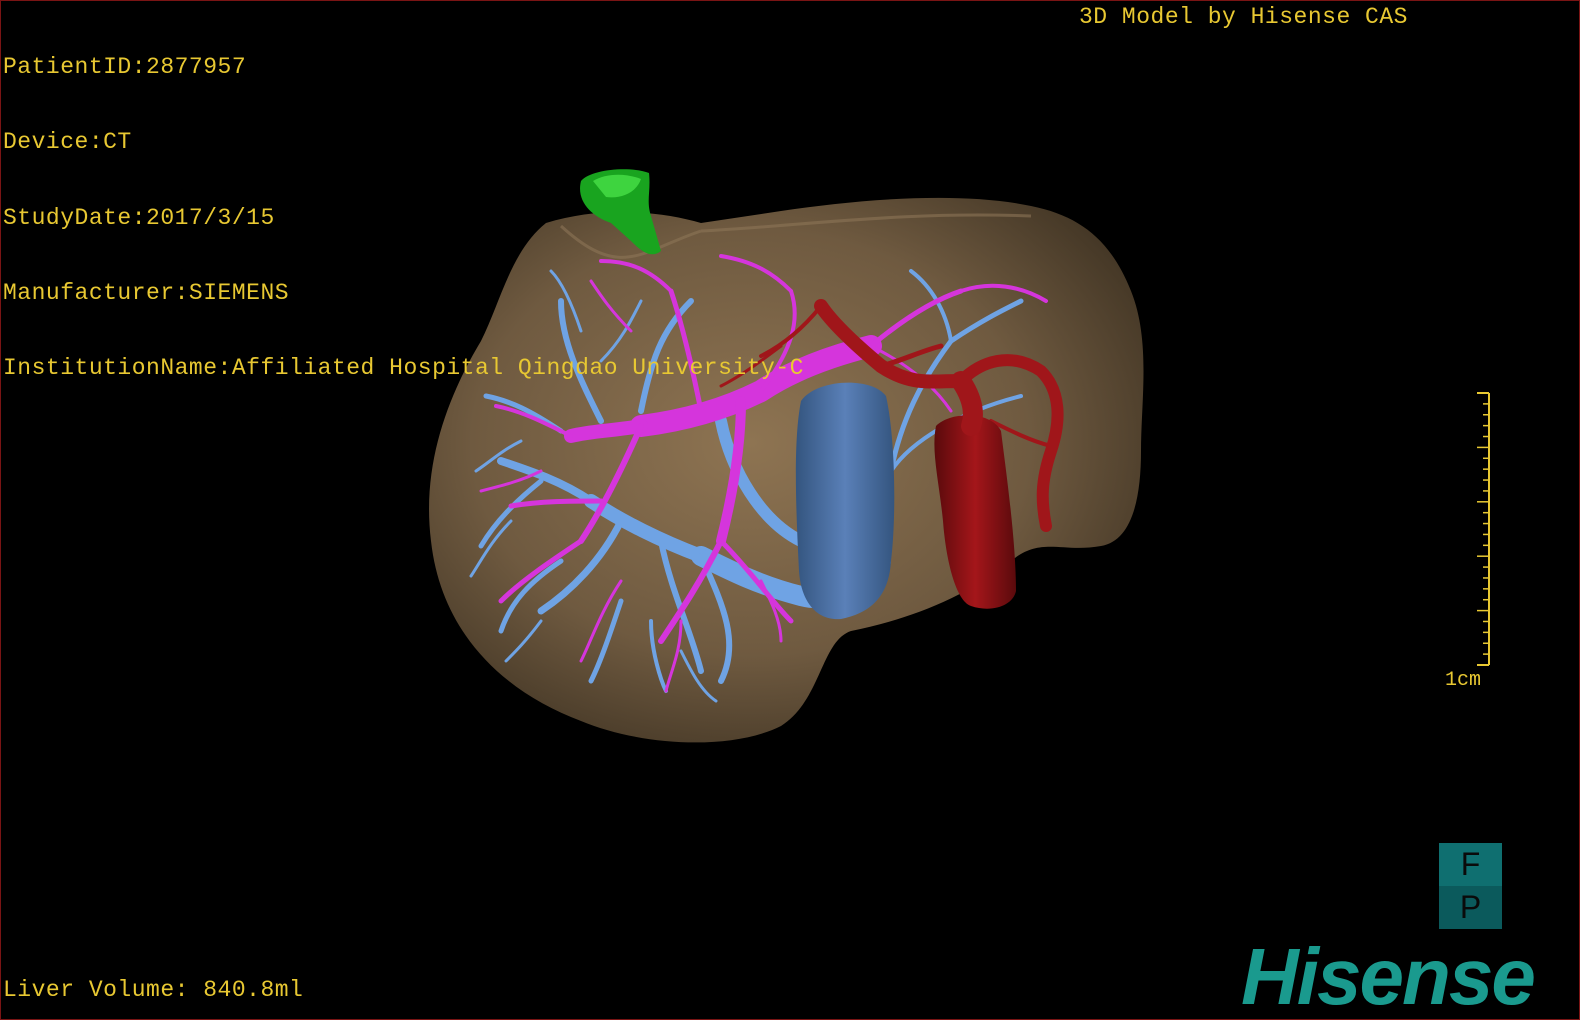 This screenshot has height=1020, width=1580. What do you see at coordinates (67, 142) in the screenshot?
I see `device: Device:CT` at bounding box center [67, 142].